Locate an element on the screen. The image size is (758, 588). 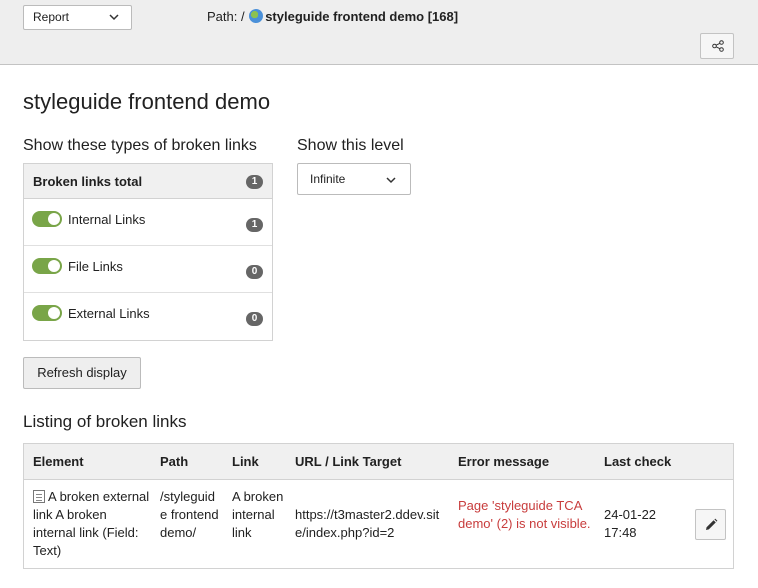
share-button is located at coordinates (717, 46).